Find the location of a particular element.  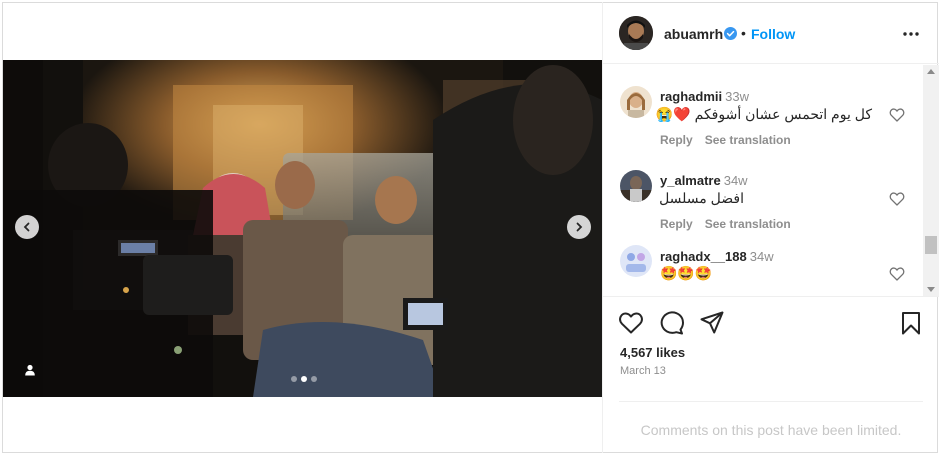

chevron-right-icon is located at coordinates (579, 227).